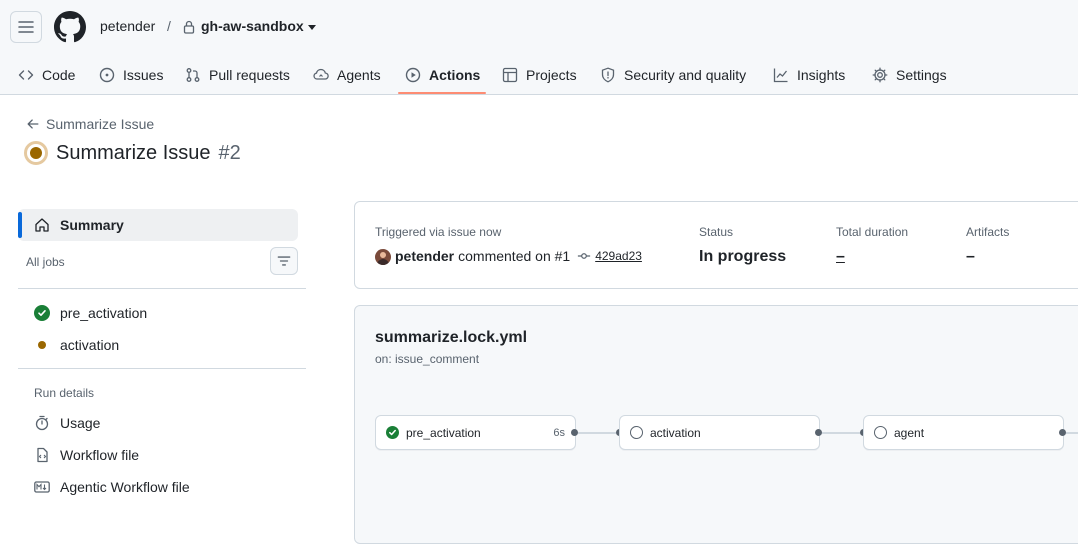 The height and width of the screenshot is (552, 1078). Describe the element at coordinates (383, 257) in the screenshot. I see `avatar` at that location.